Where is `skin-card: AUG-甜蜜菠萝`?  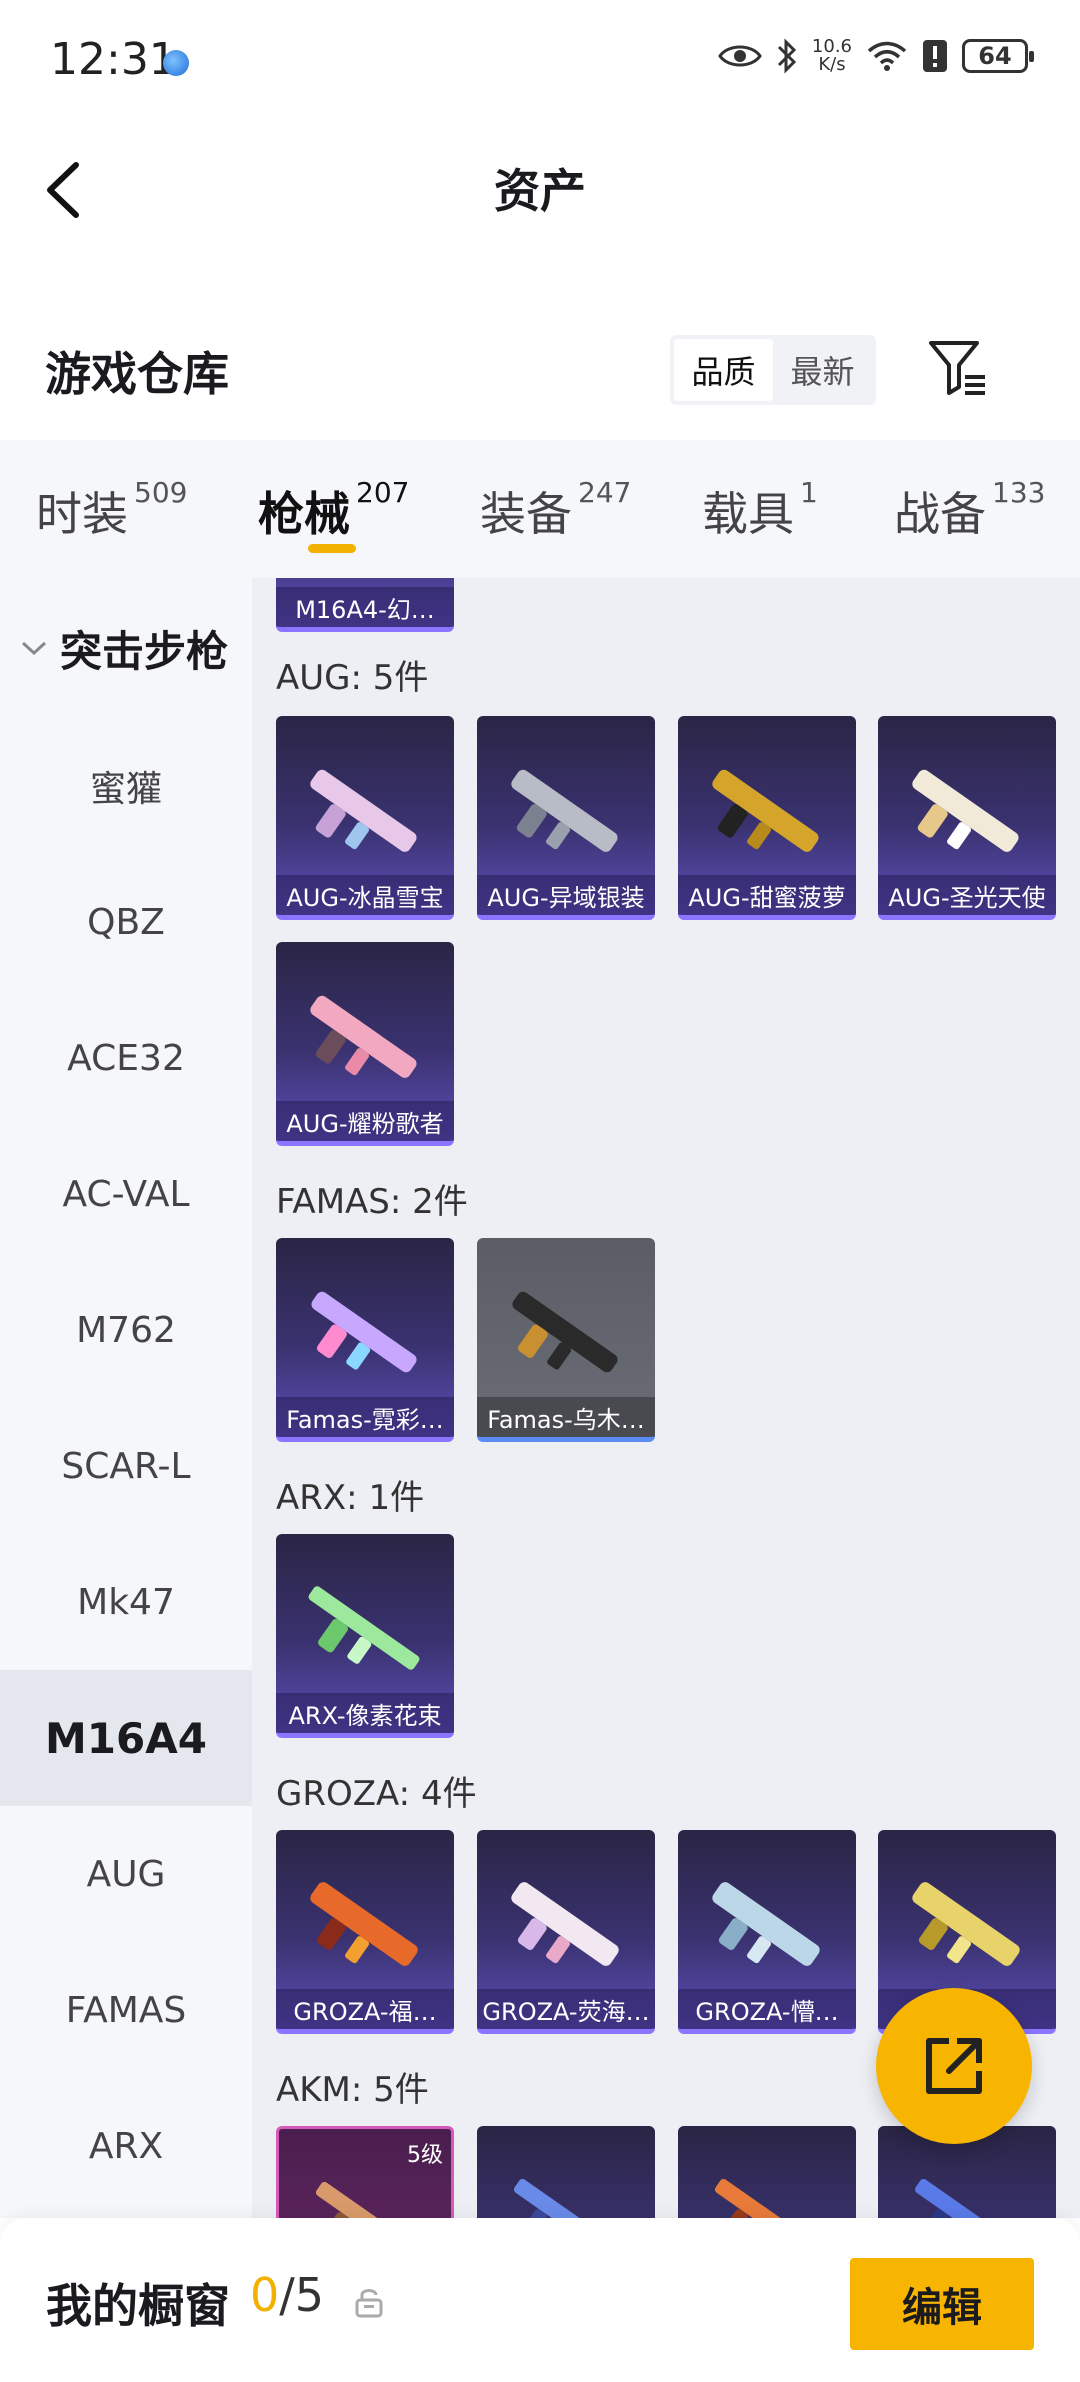
skin-card: AUG-甜蜜菠萝 is located at coordinates (767, 818).